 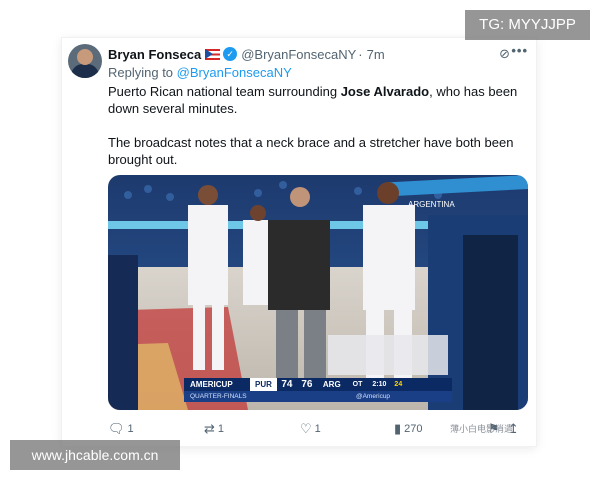 I want to click on puerto-rico-flag-icon, so click(x=213, y=54).